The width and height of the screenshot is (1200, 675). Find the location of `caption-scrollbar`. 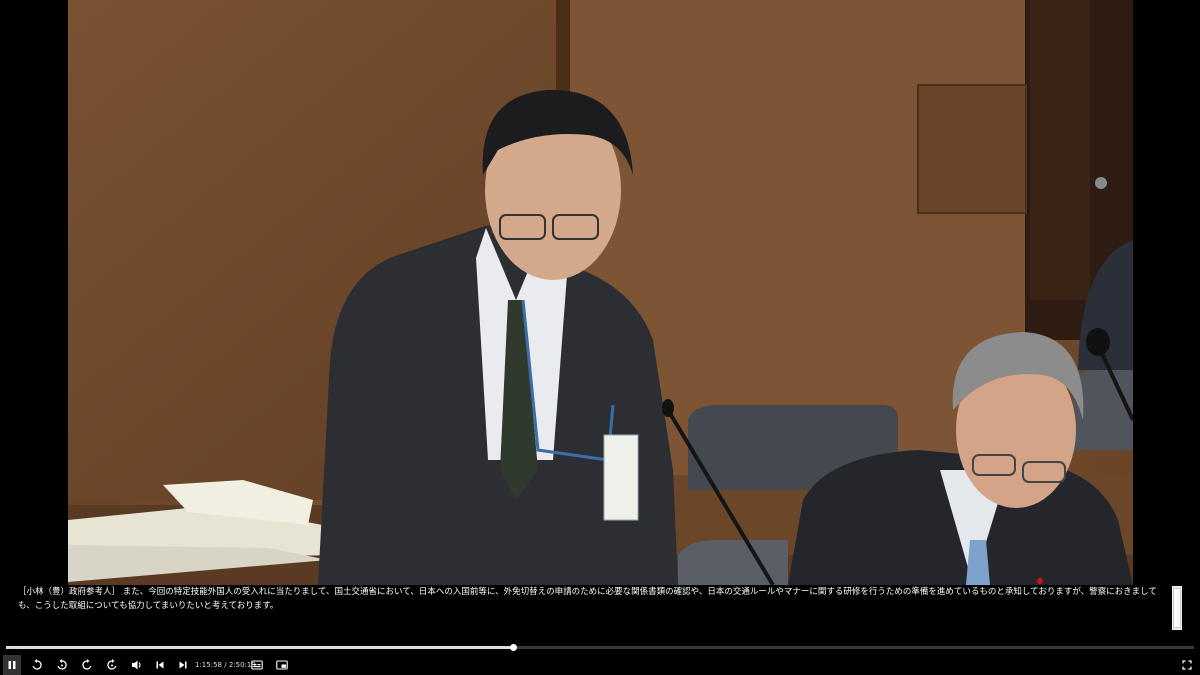

caption-scrollbar is located at coordinates (1177, 608).